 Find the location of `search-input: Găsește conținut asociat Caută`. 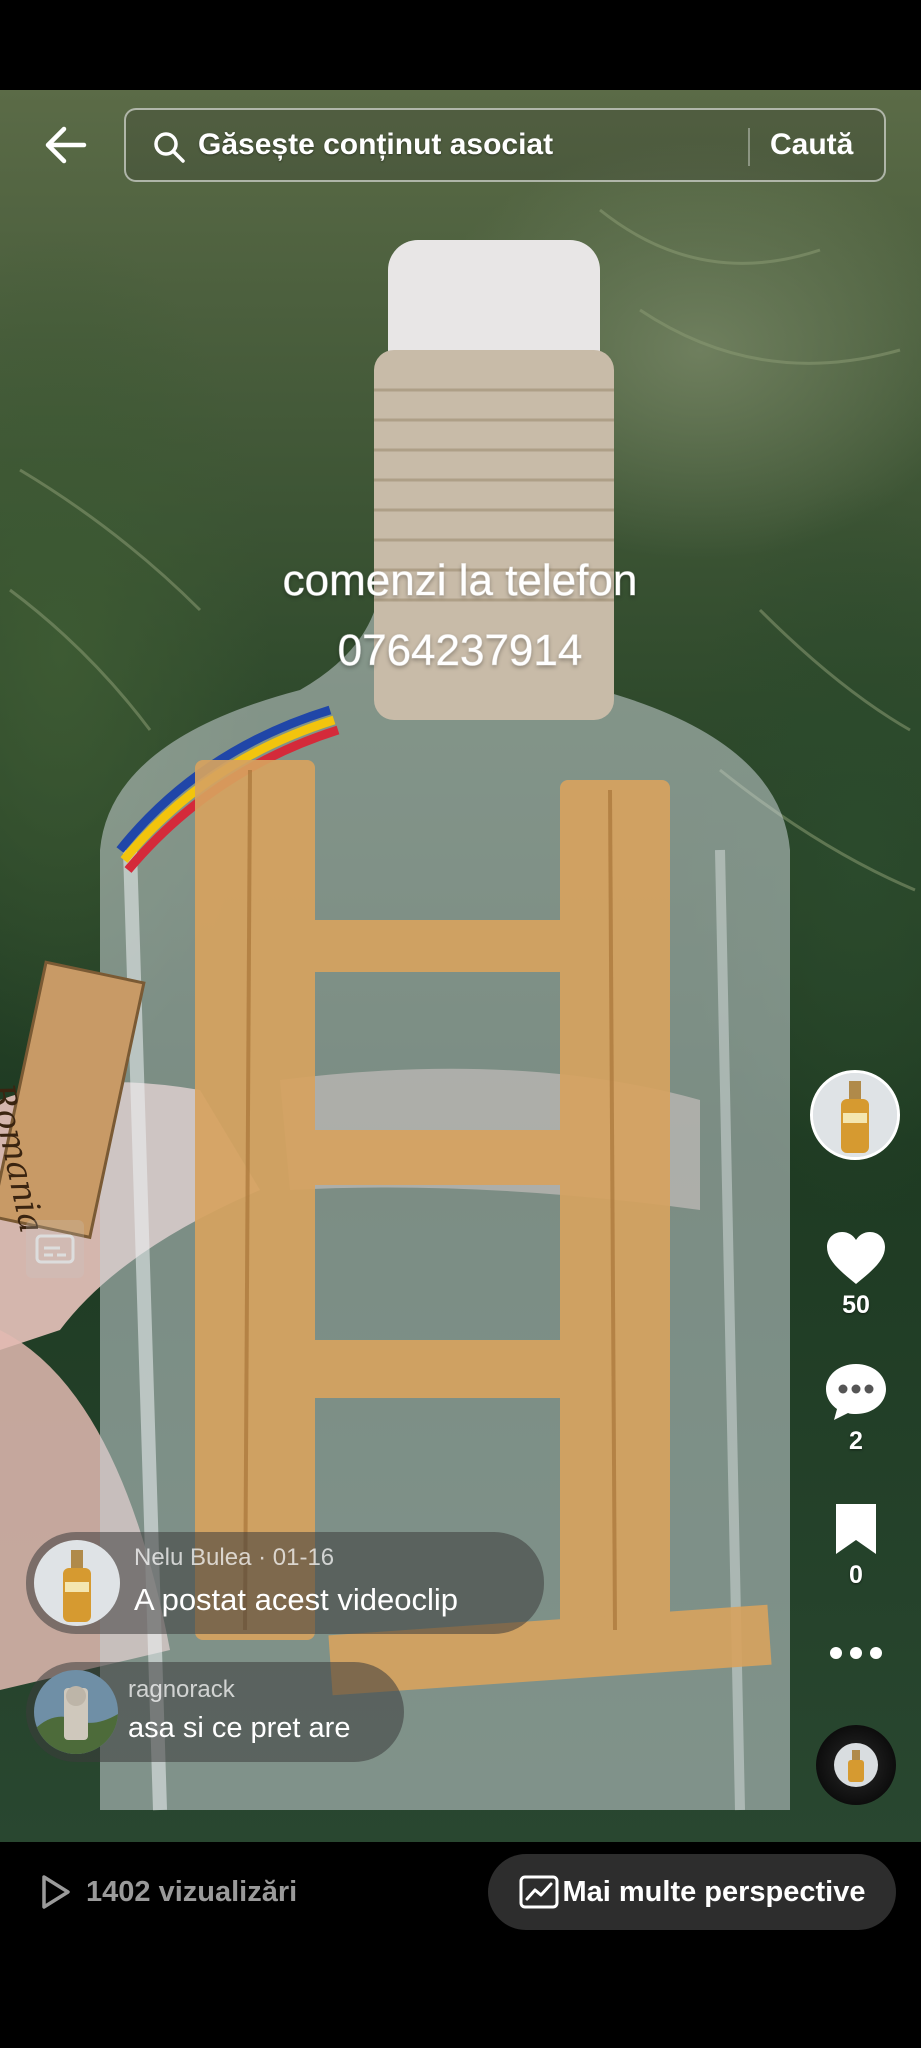

search-input: Găsește conținut asociat Caută is located at coordinates (505, 145).